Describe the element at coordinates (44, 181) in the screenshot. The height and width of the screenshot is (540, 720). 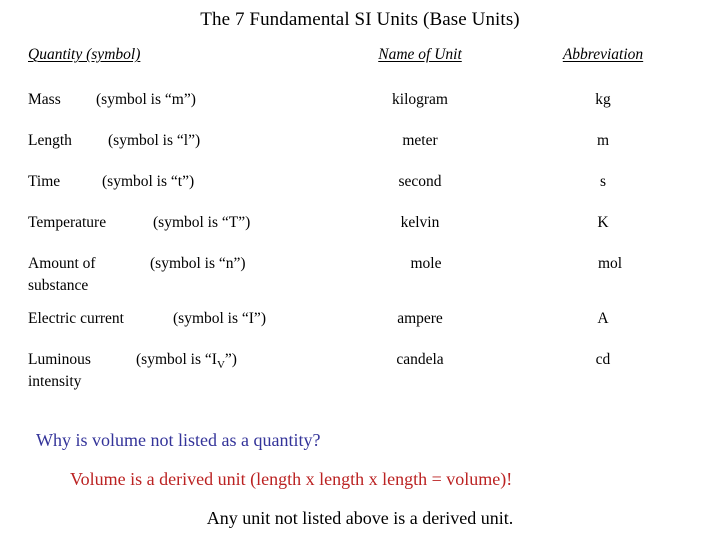
I see `cell-quantity: Time` at that location.